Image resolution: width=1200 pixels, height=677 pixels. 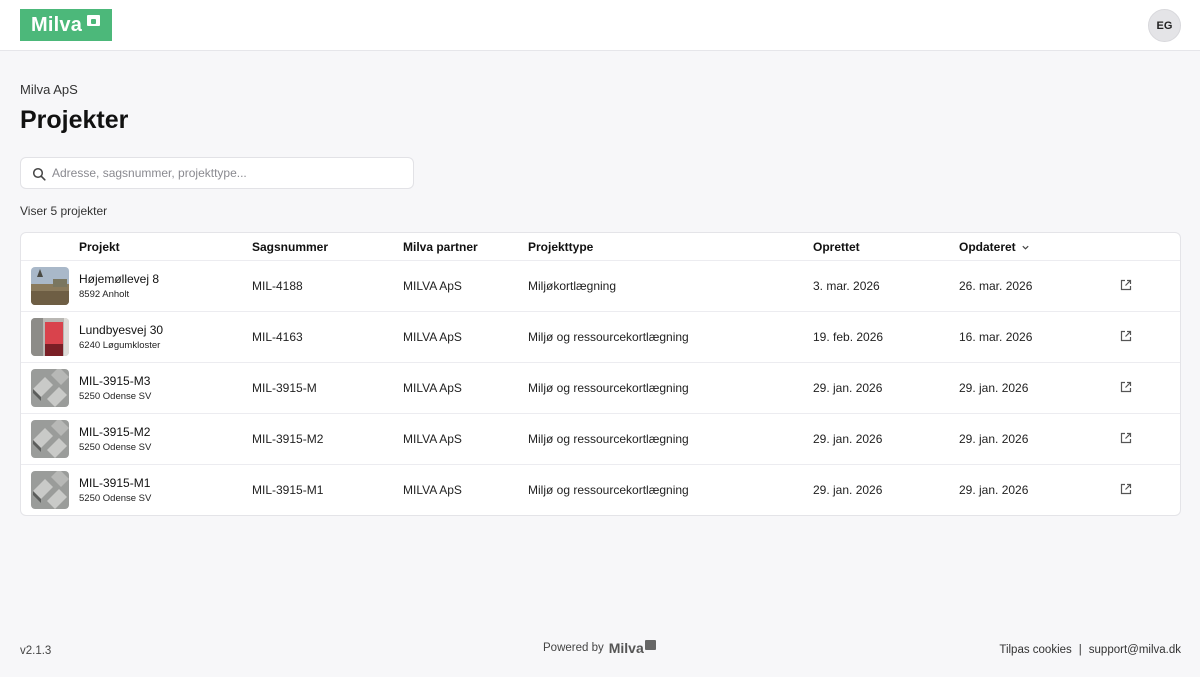 I want to click on chevron-down-icon, so click(x=1025, y=247).